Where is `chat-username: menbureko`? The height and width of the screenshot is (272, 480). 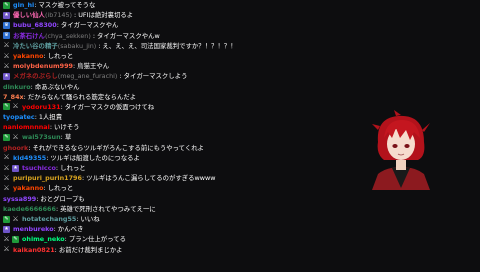 chat-username: menbureko is located at coordinates (33, 229).